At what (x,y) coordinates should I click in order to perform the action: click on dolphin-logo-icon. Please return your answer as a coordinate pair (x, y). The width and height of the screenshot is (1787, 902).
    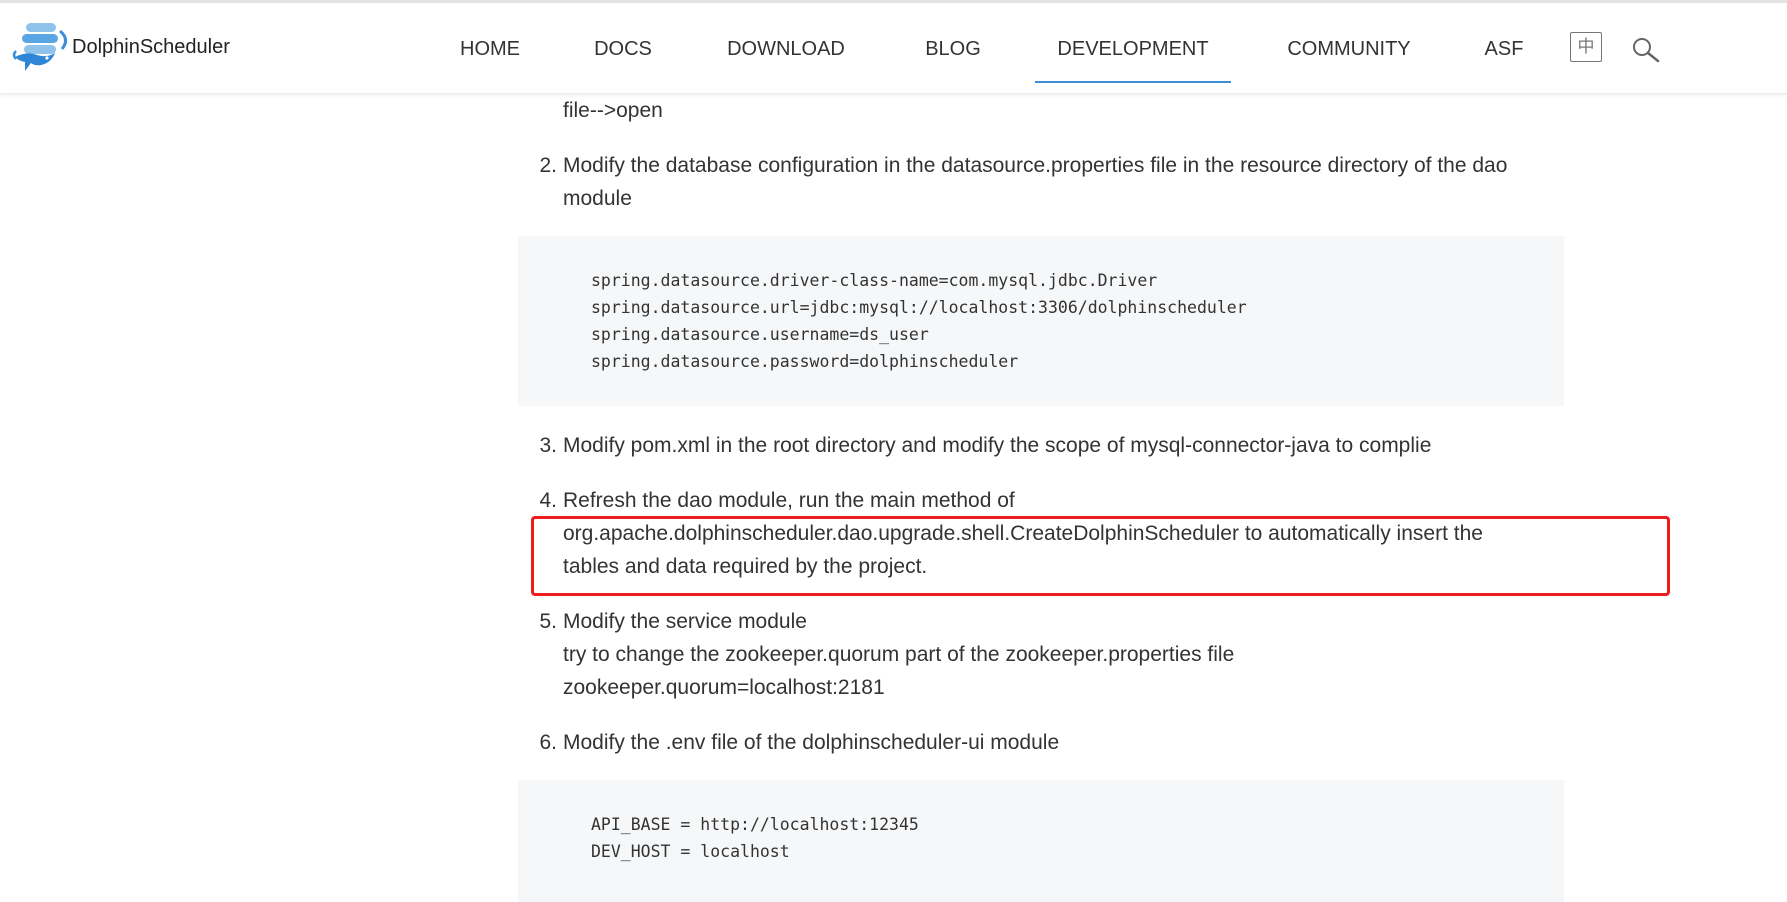
    Looking at the image, I should click on (41, 47).